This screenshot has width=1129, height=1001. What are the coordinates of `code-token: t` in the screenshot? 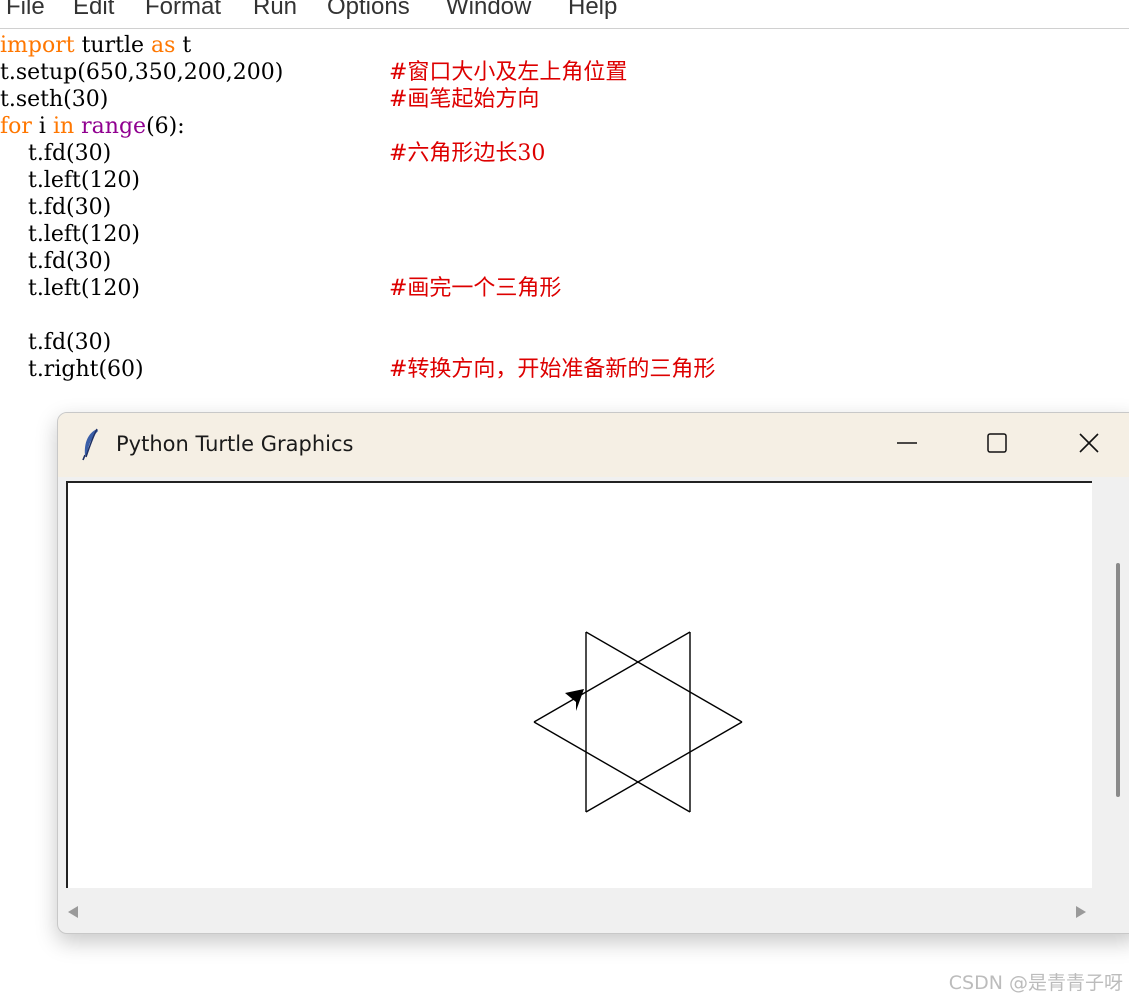 It's located at (183, 45).